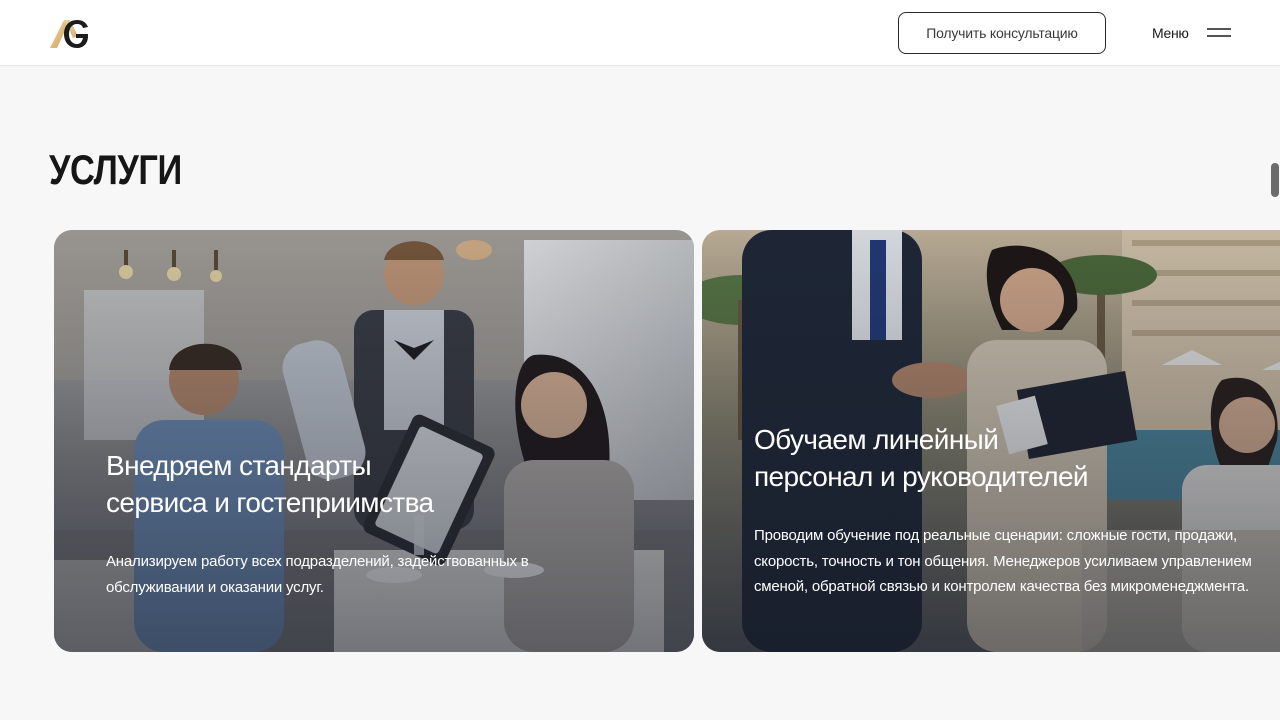 The image size is (1280, 720). I want to click on scrollbar-thumb, so click(1275, 180).